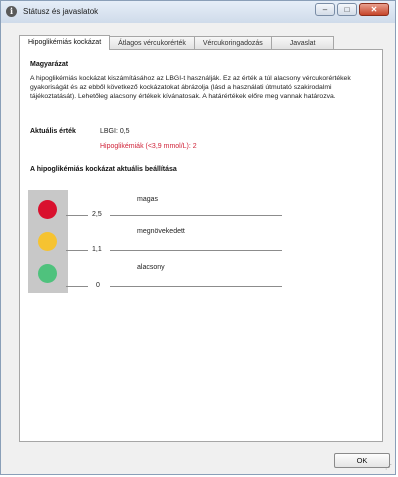 The height and width of the screenshot is (477, 398). I want to click on maximize-button: □, so click(347, 9).